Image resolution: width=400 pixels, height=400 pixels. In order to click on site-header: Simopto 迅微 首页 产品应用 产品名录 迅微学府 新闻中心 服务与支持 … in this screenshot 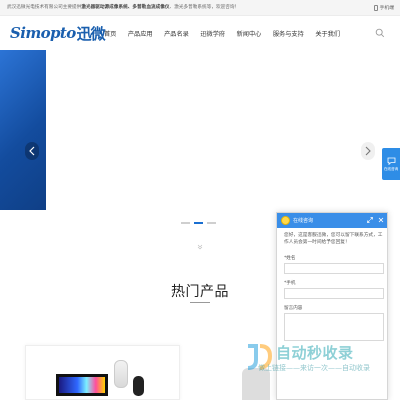, I will do `click(200, 33)`.